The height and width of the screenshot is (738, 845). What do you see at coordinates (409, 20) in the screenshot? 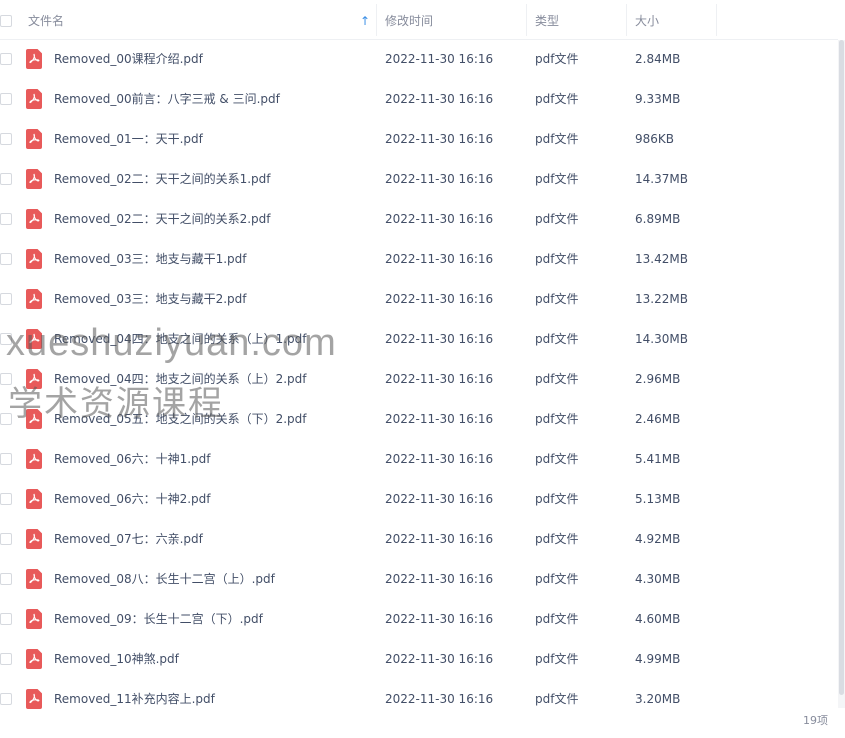
I see `column-header-modified-time: 修改时间` at bounding box center [409, 20].